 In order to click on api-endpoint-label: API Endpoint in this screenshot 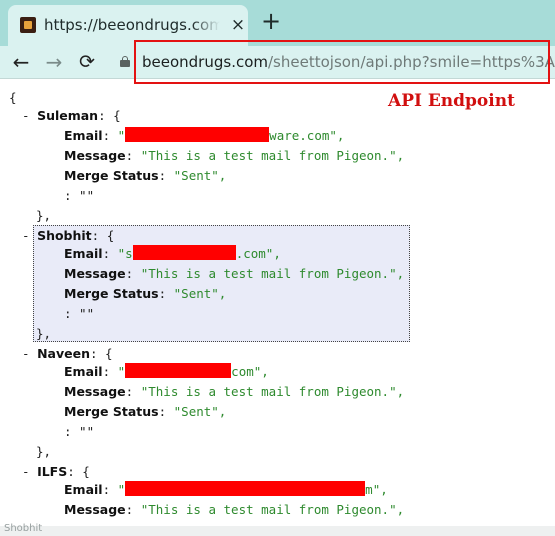, I will do `click(451, 101)`.